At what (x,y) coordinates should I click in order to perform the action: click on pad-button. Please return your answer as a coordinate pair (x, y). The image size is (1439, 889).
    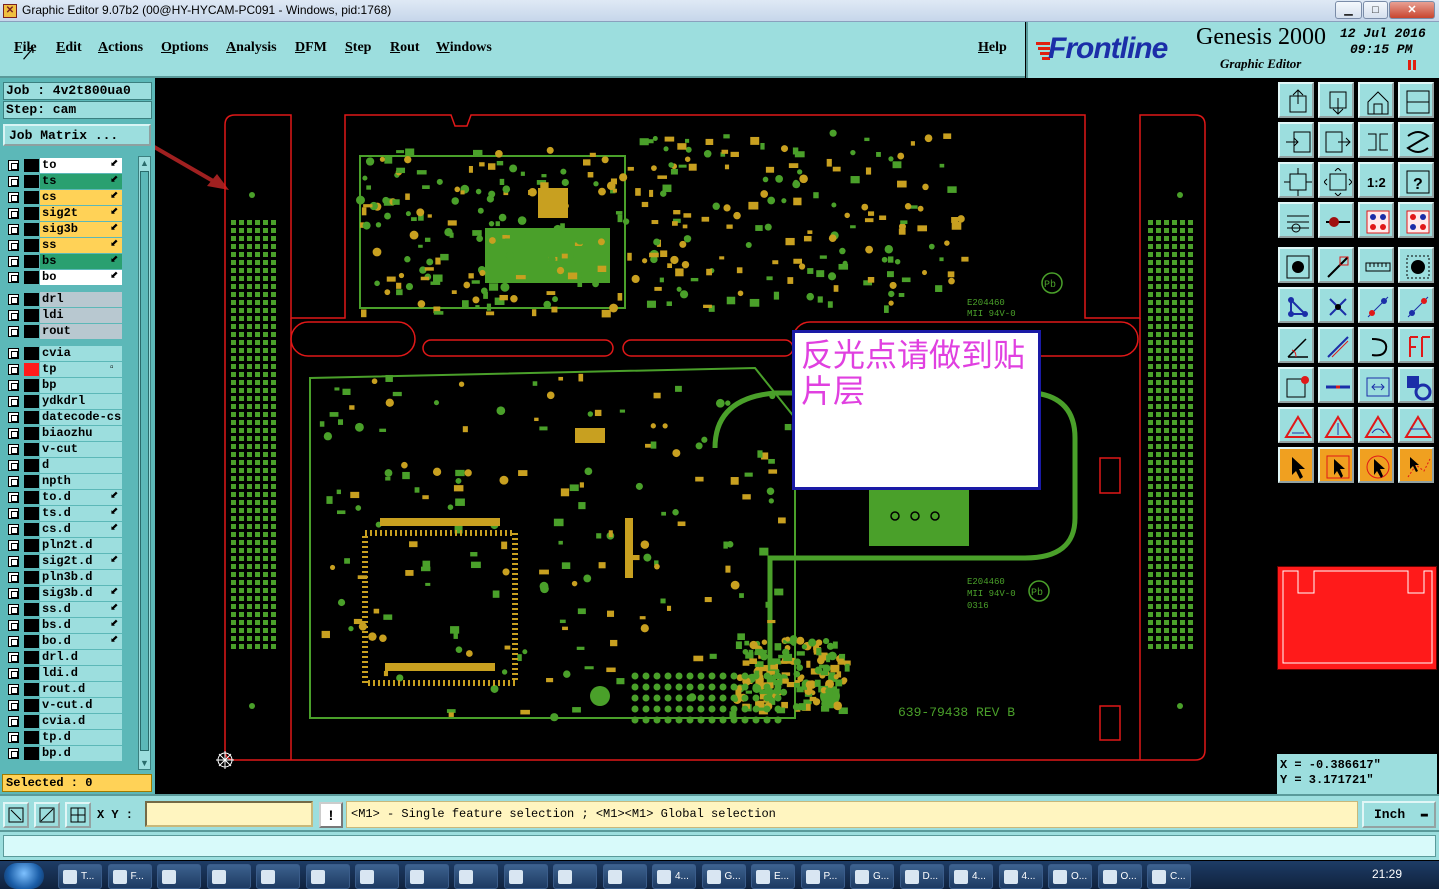
    Looking at the image, I should click on (1296, 265).